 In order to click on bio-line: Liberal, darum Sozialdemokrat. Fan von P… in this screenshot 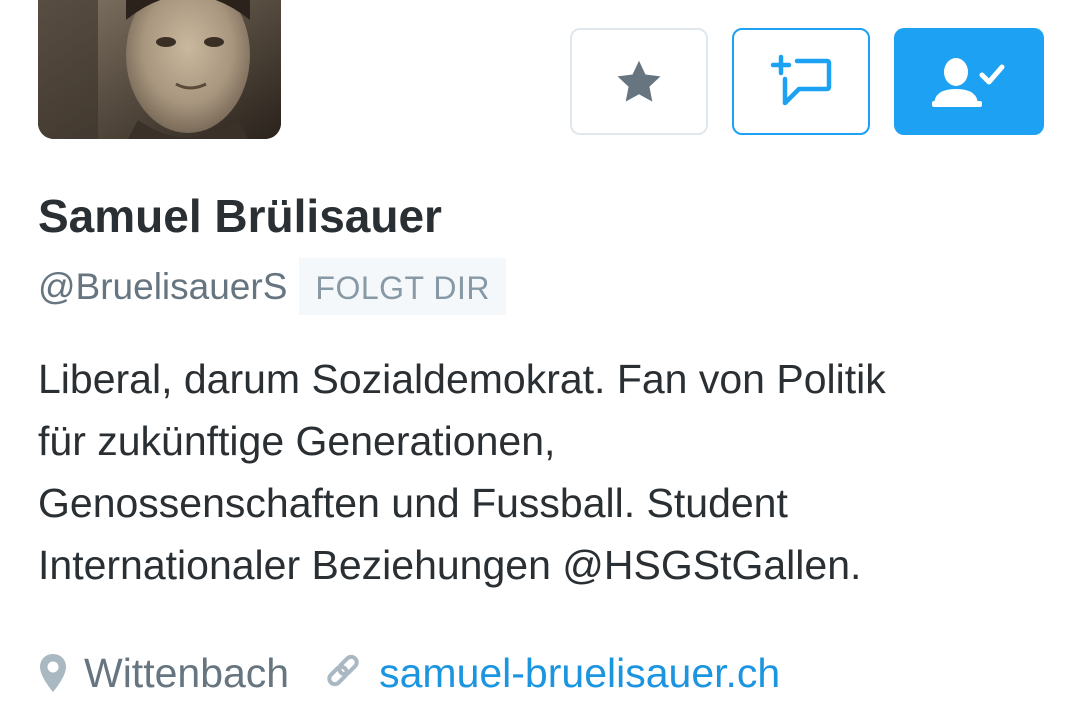, I will do `click(462, 379)`.